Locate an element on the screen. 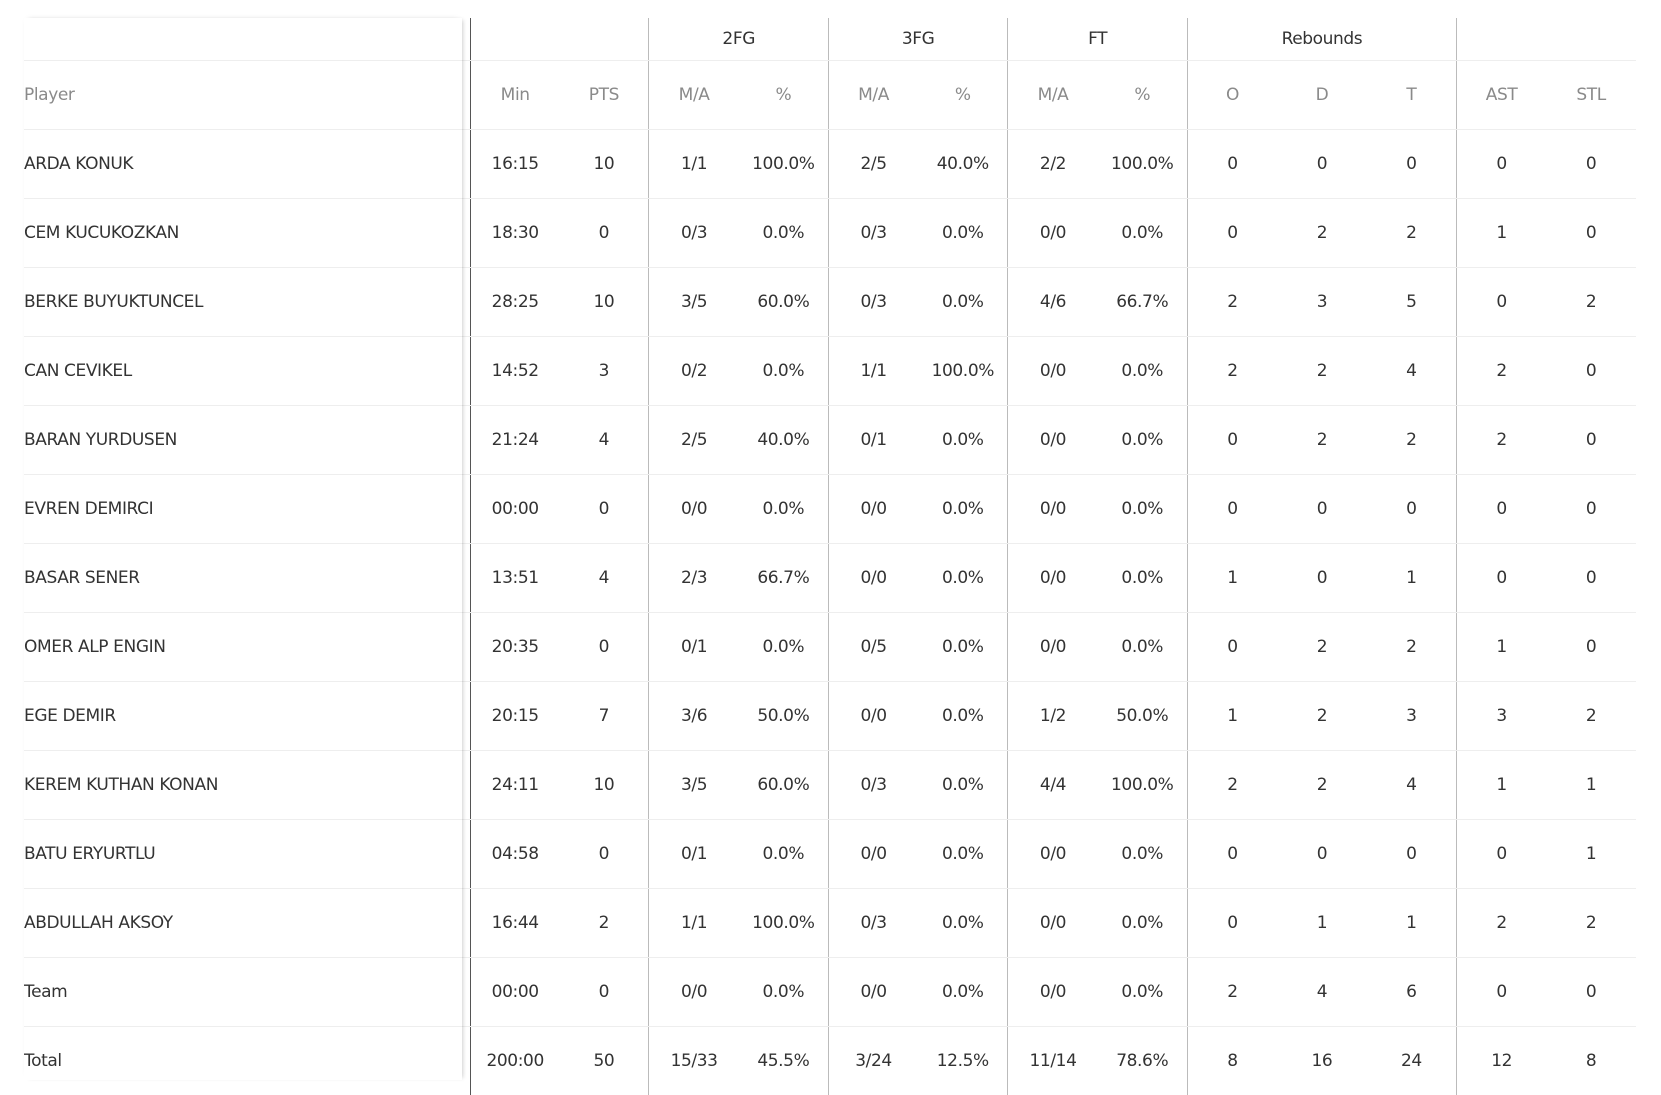 The image size is (1661, 1095). cell-2fg-ma: 3/5 is located at coordinates (694, 785).